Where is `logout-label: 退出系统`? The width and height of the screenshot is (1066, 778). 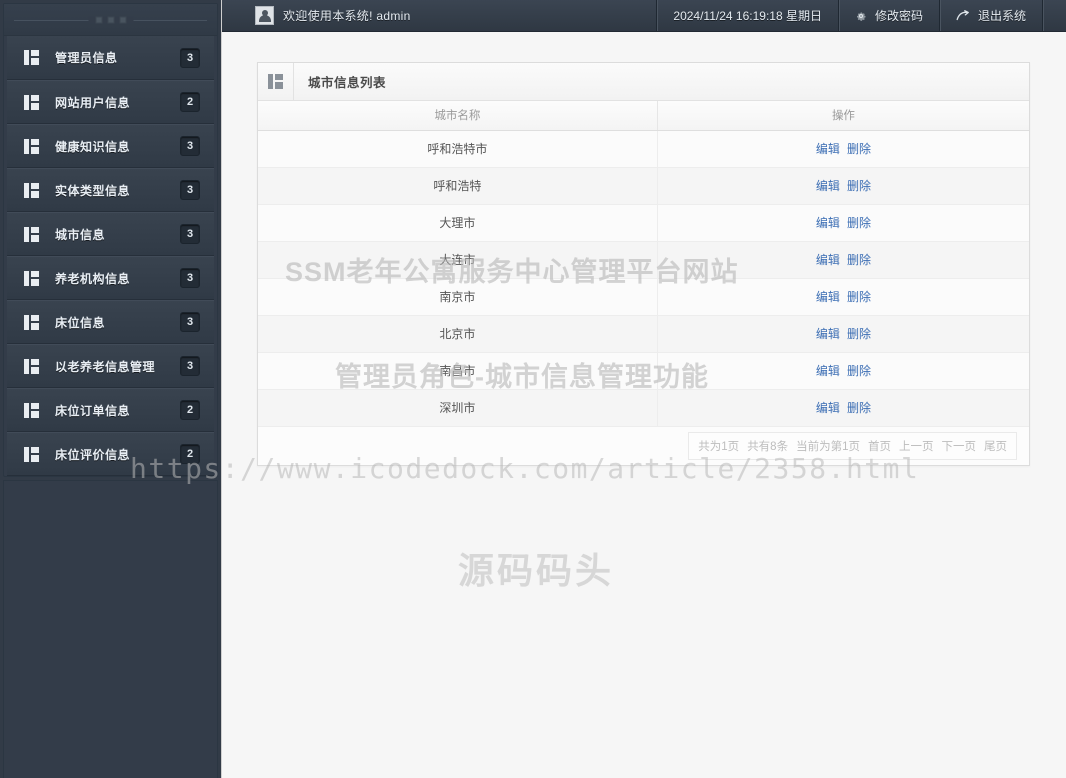
logout-label: 退出系统 is located at coordinates (1001, 16).